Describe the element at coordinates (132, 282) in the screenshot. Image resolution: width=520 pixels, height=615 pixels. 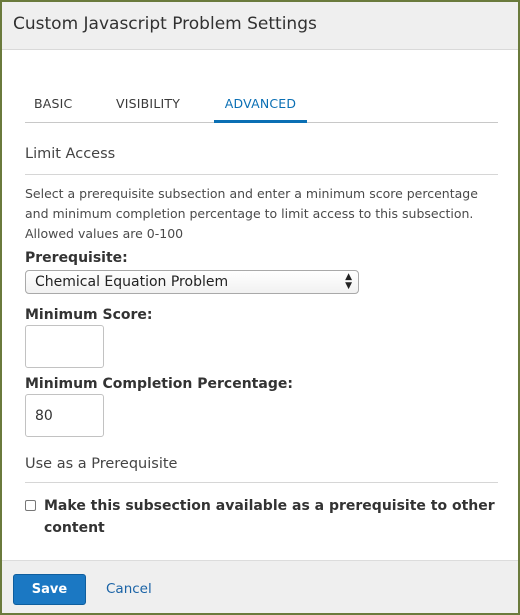
I see `prerequisite-selected-value: Chemical Equation Problem` at that location.